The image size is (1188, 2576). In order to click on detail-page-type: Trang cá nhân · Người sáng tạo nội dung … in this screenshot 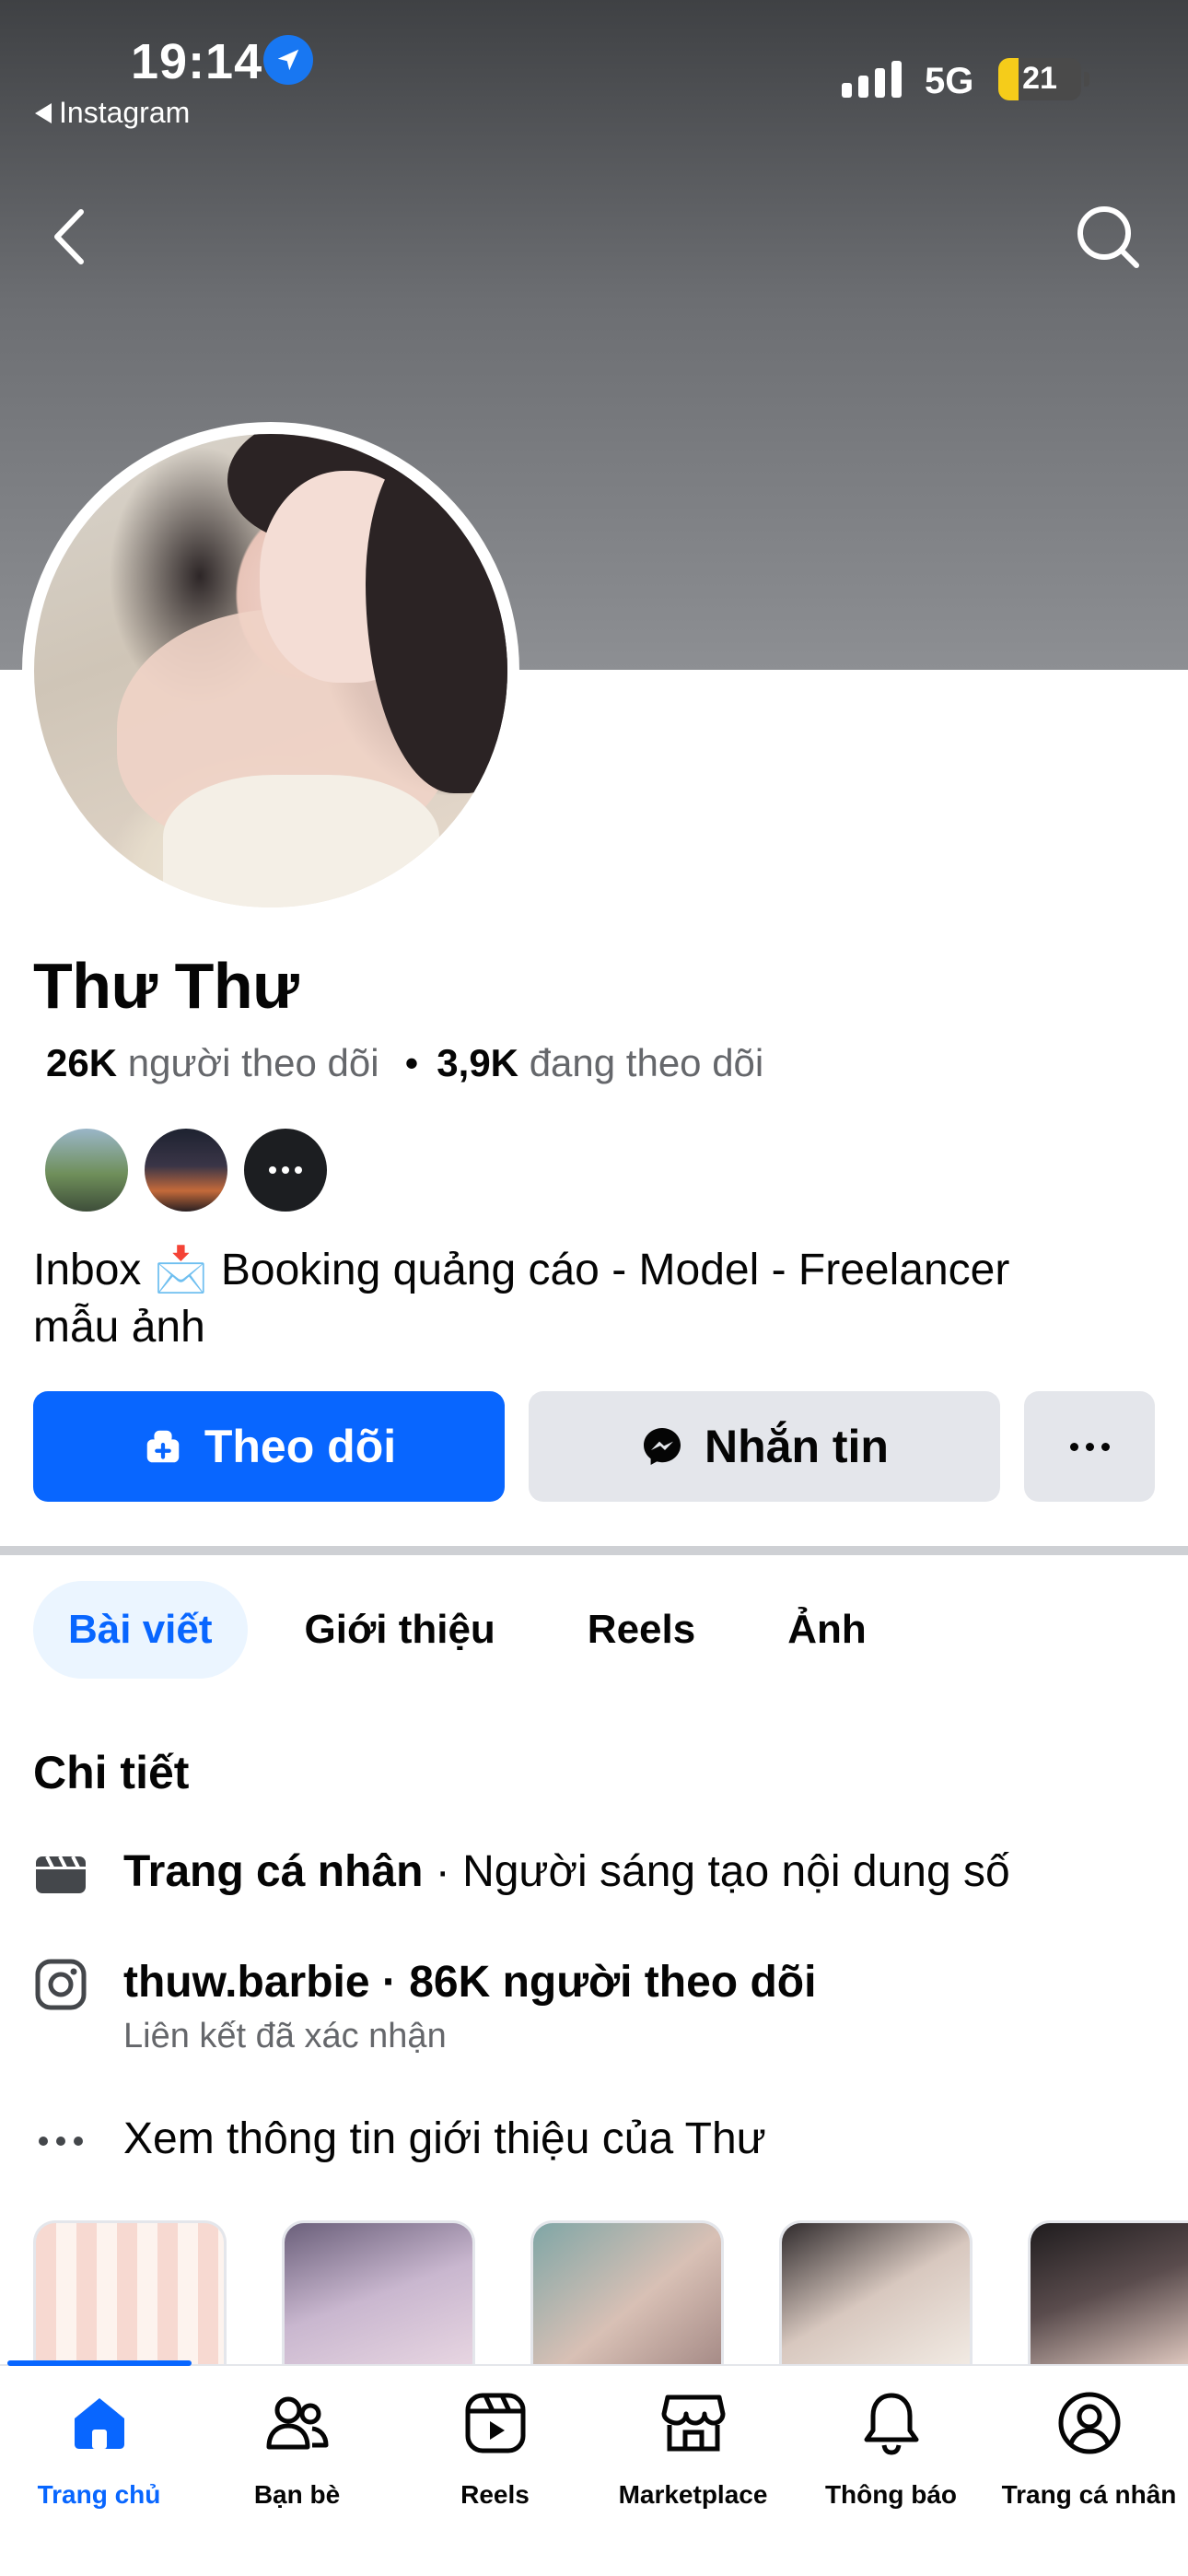, I will do `click(521, 1874)`.